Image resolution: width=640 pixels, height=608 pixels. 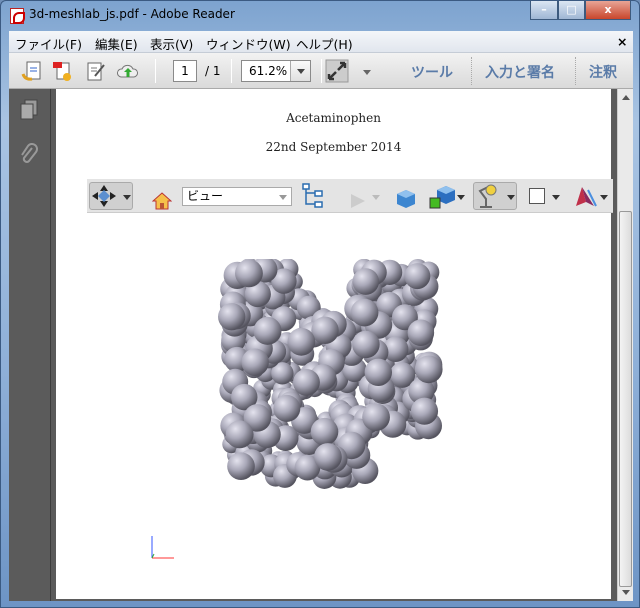 I want to click on 3d-toolbar: ビュー, so click(x=350, y=196).